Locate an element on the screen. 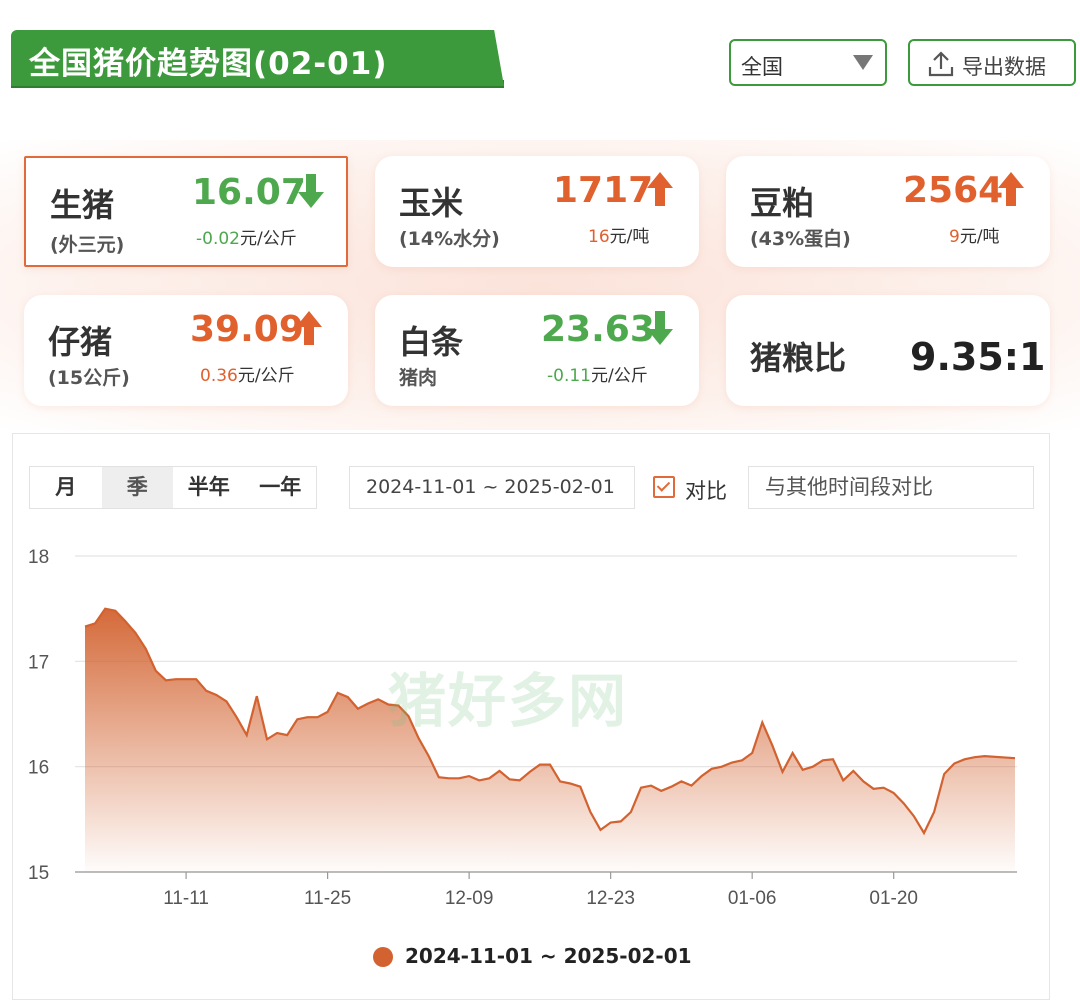 The height and width of the screenshot is (1001, 1080). export-data-button: 导出数据 is located at coordinates (992, 62).